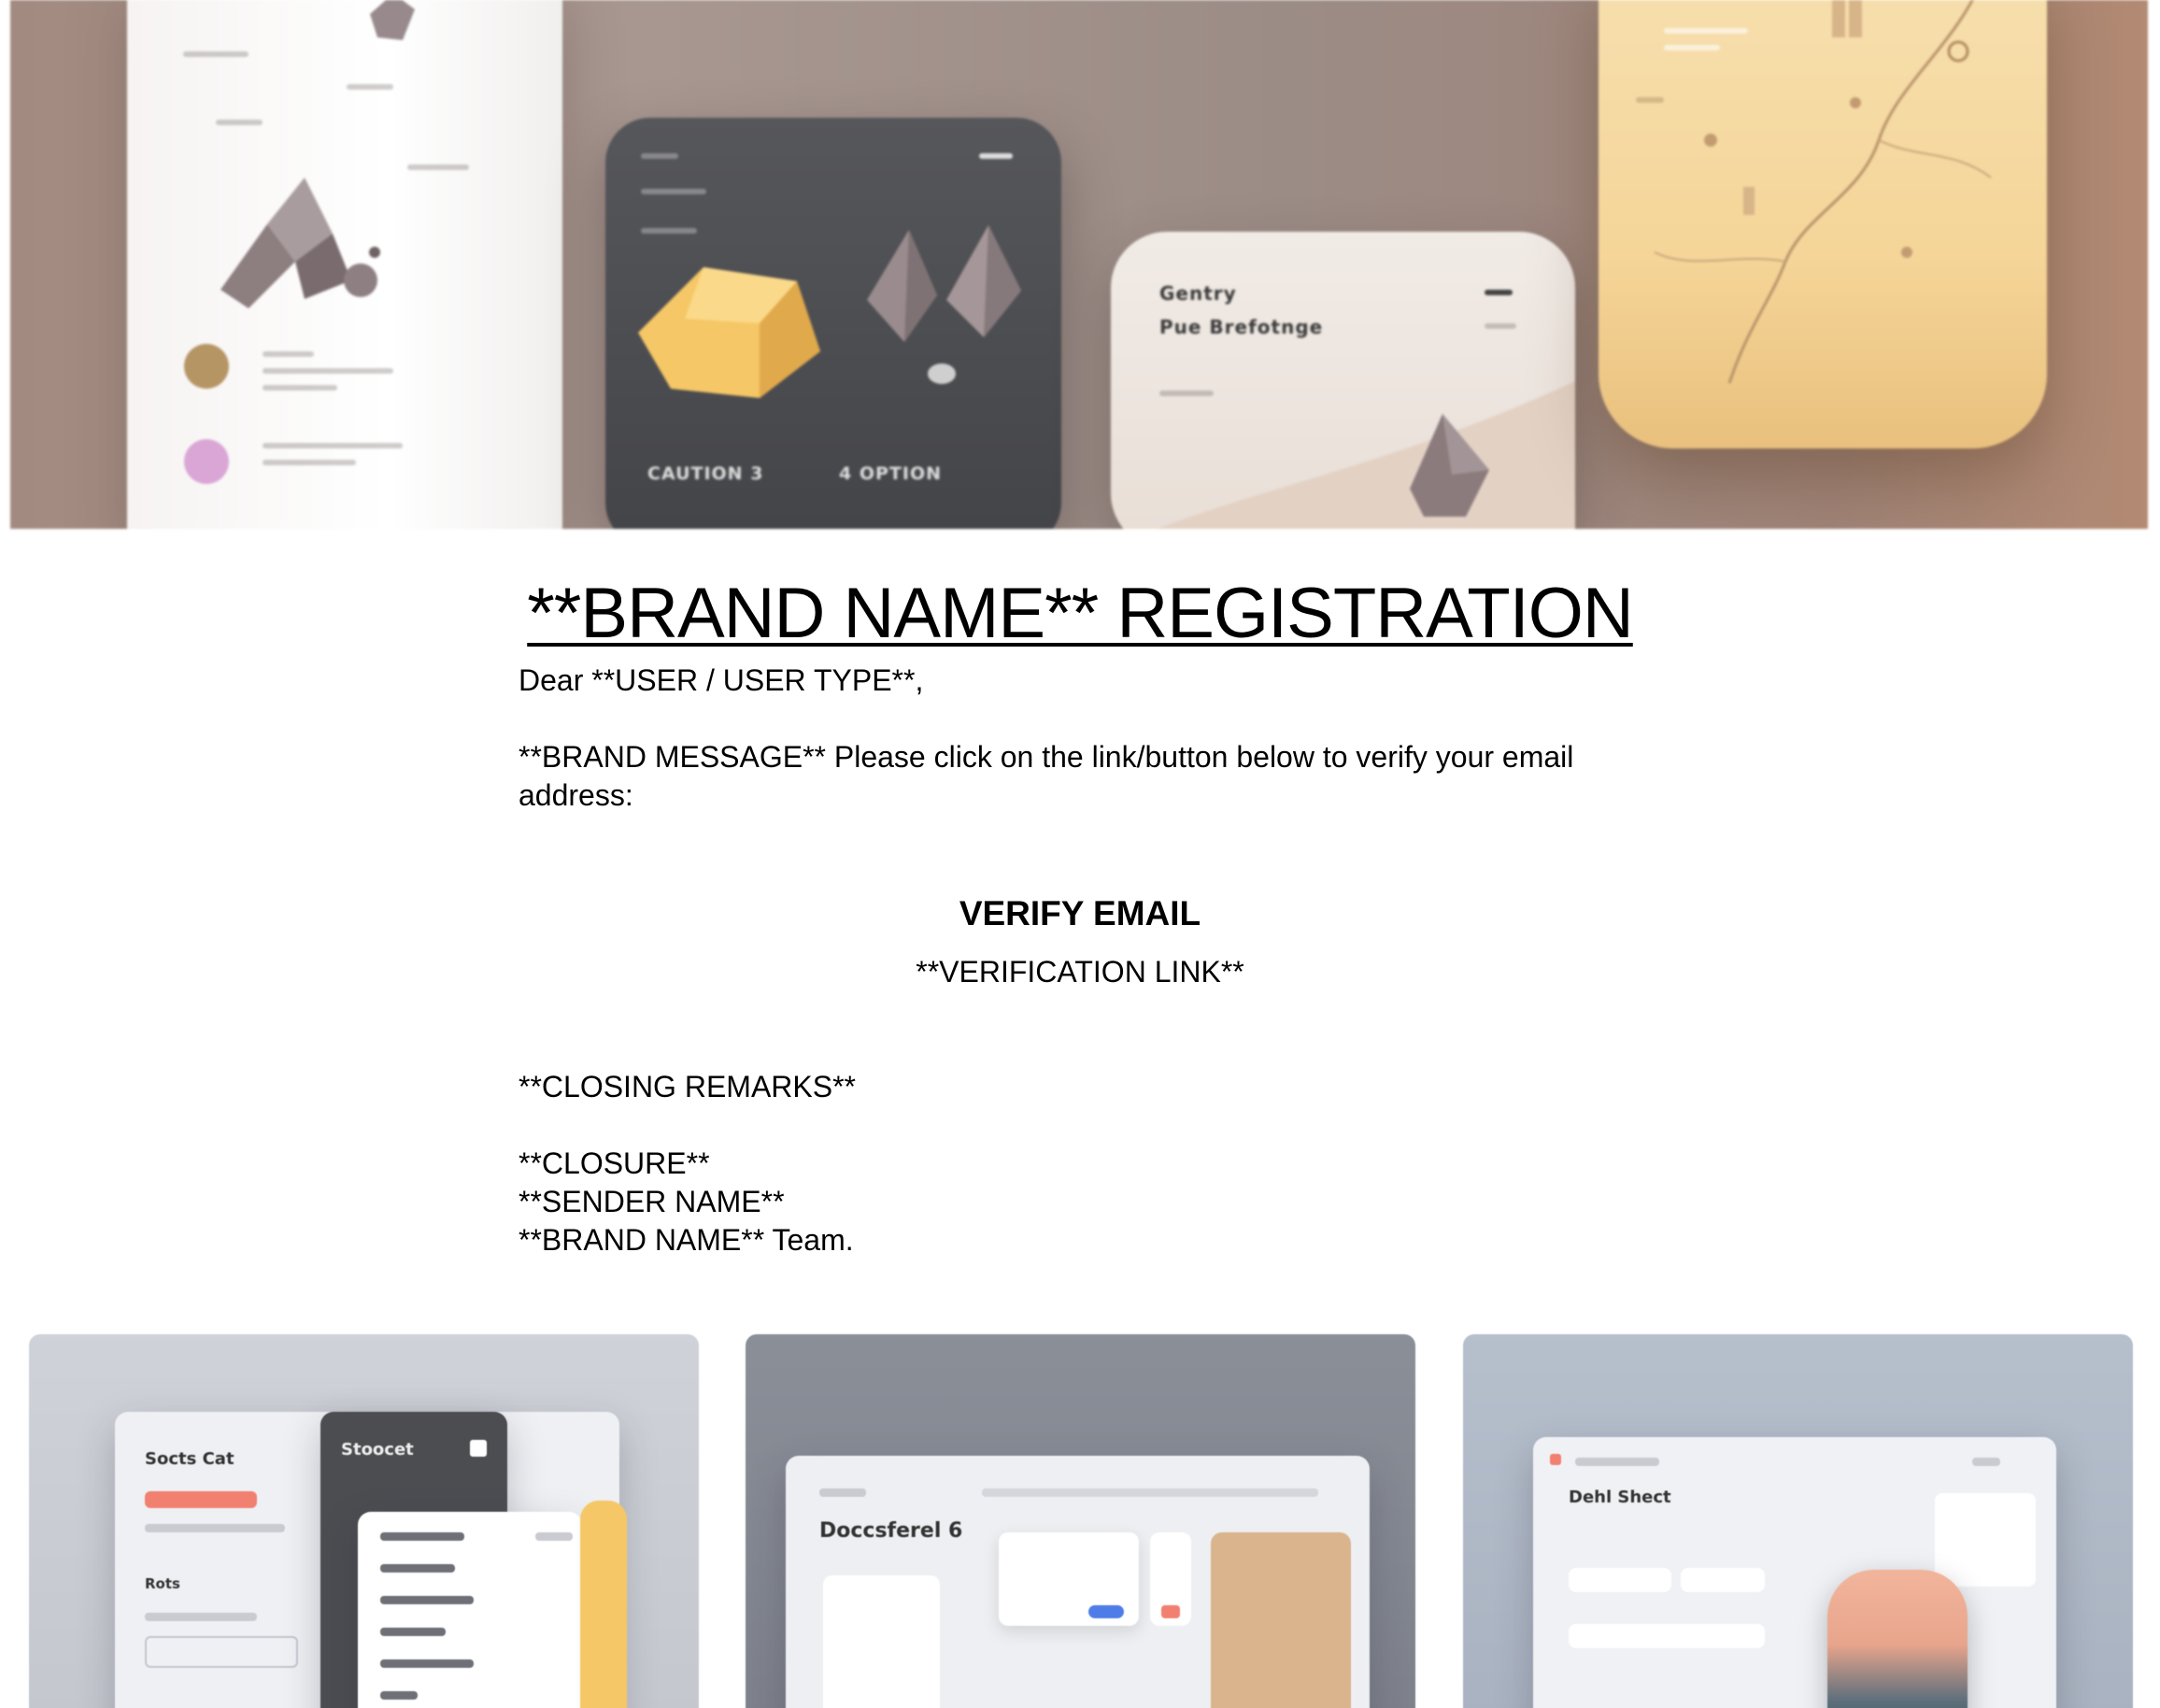  I want to click on dark-footer-left-text: CAUTION 3, so click(705, 473).